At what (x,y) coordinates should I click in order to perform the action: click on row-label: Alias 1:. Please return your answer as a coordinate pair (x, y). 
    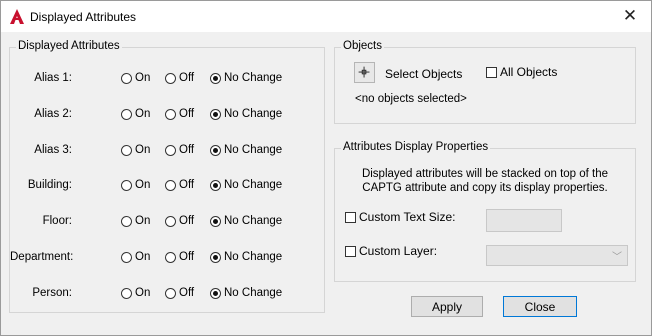
    Looking at the image, I should click on (53, 78).